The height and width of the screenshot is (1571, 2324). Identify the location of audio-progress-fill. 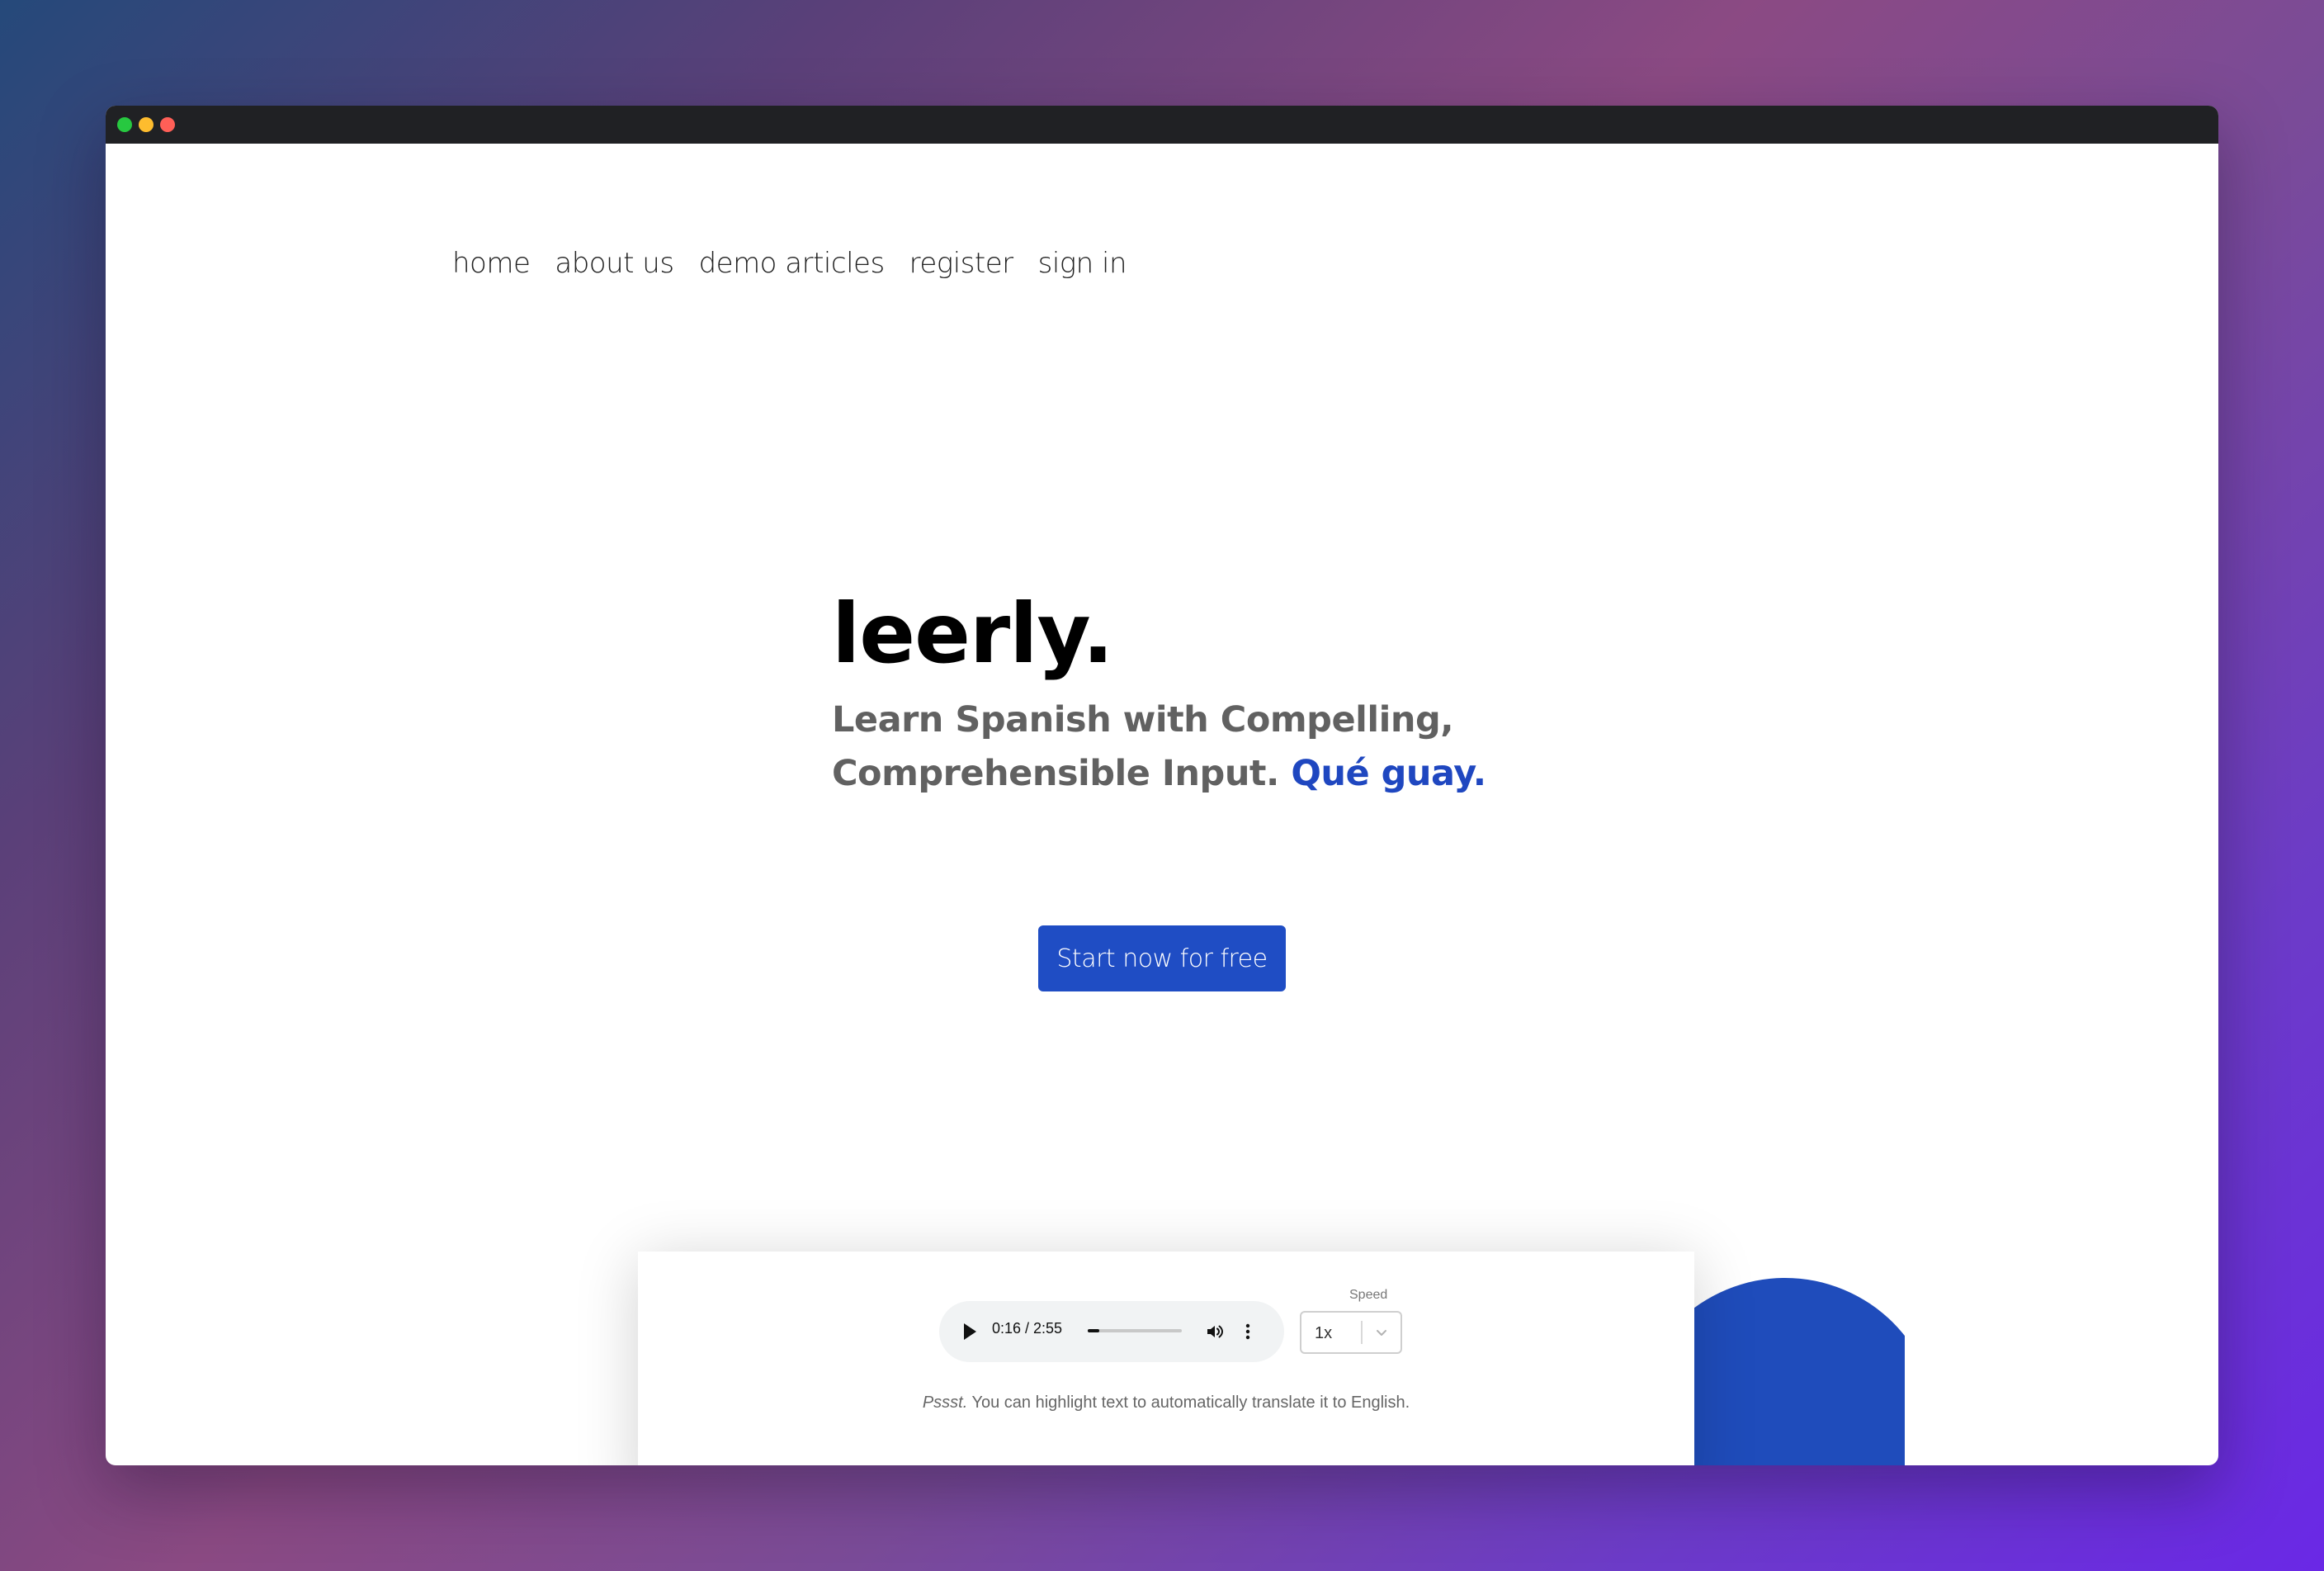
(1093, 1330).